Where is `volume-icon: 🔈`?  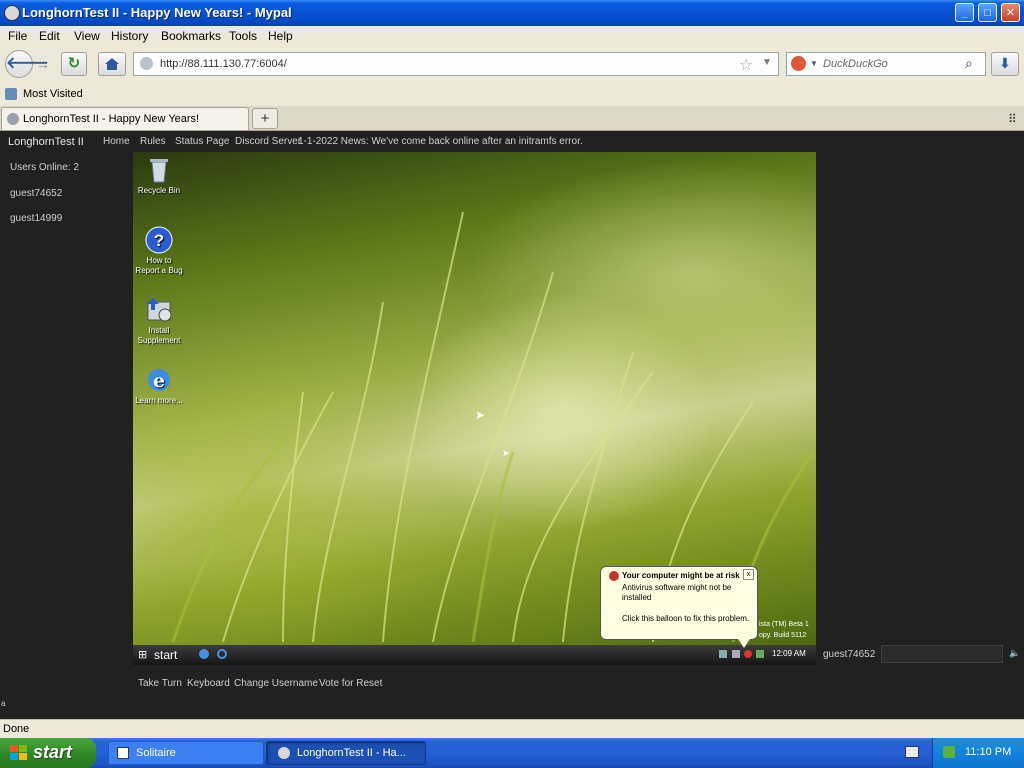 volume-icon: 🔈 is located at coordinates (1014, 653).